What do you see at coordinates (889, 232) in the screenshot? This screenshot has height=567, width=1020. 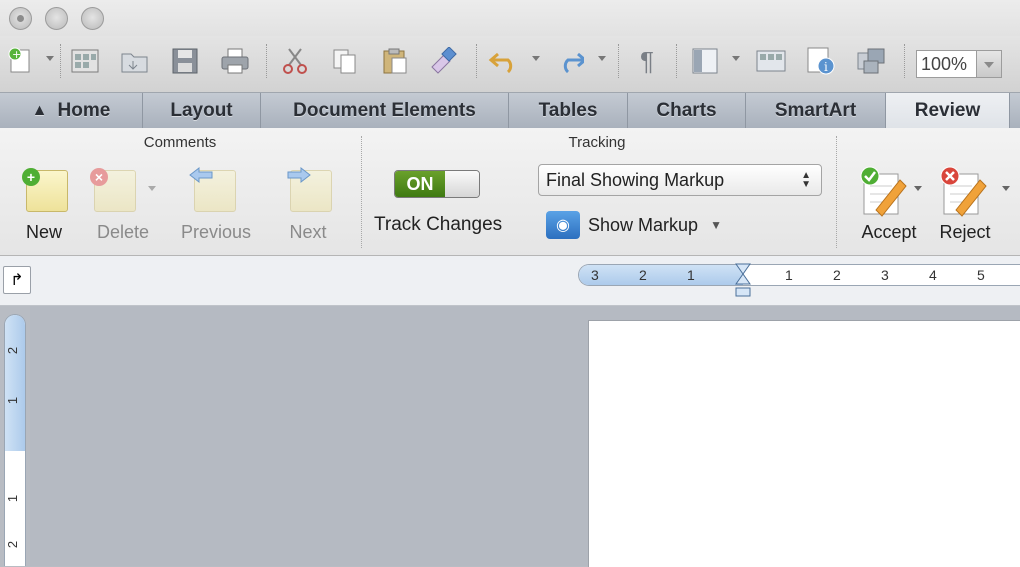 I see `accept-label: Accept` at bounding box center [889, 232].